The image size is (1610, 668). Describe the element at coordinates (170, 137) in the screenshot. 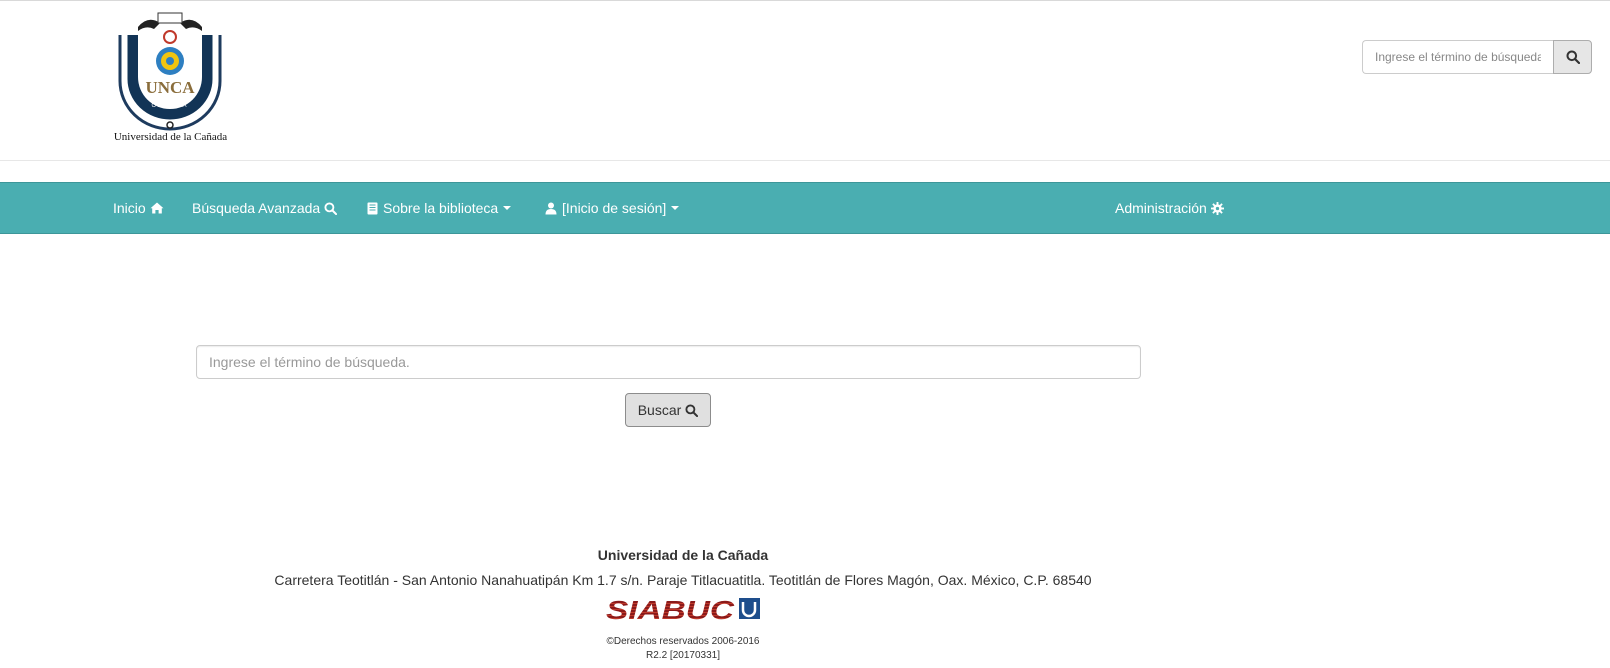

I see `logo-caption: Universidad de la Cañada` at that location.